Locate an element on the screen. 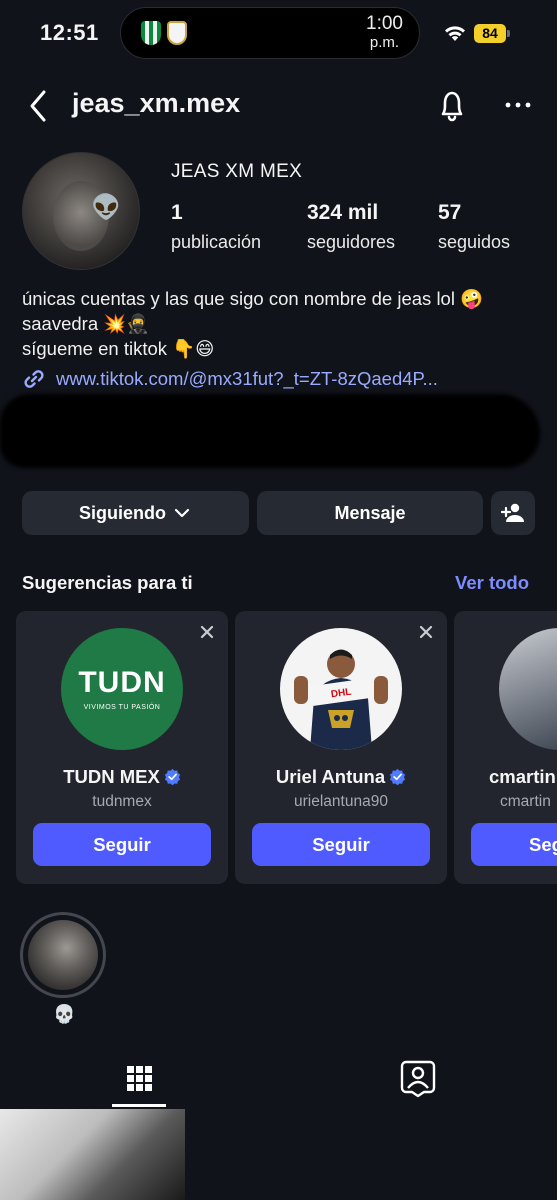  profile-avatar: 👽 is located at coordinates (81, 211).